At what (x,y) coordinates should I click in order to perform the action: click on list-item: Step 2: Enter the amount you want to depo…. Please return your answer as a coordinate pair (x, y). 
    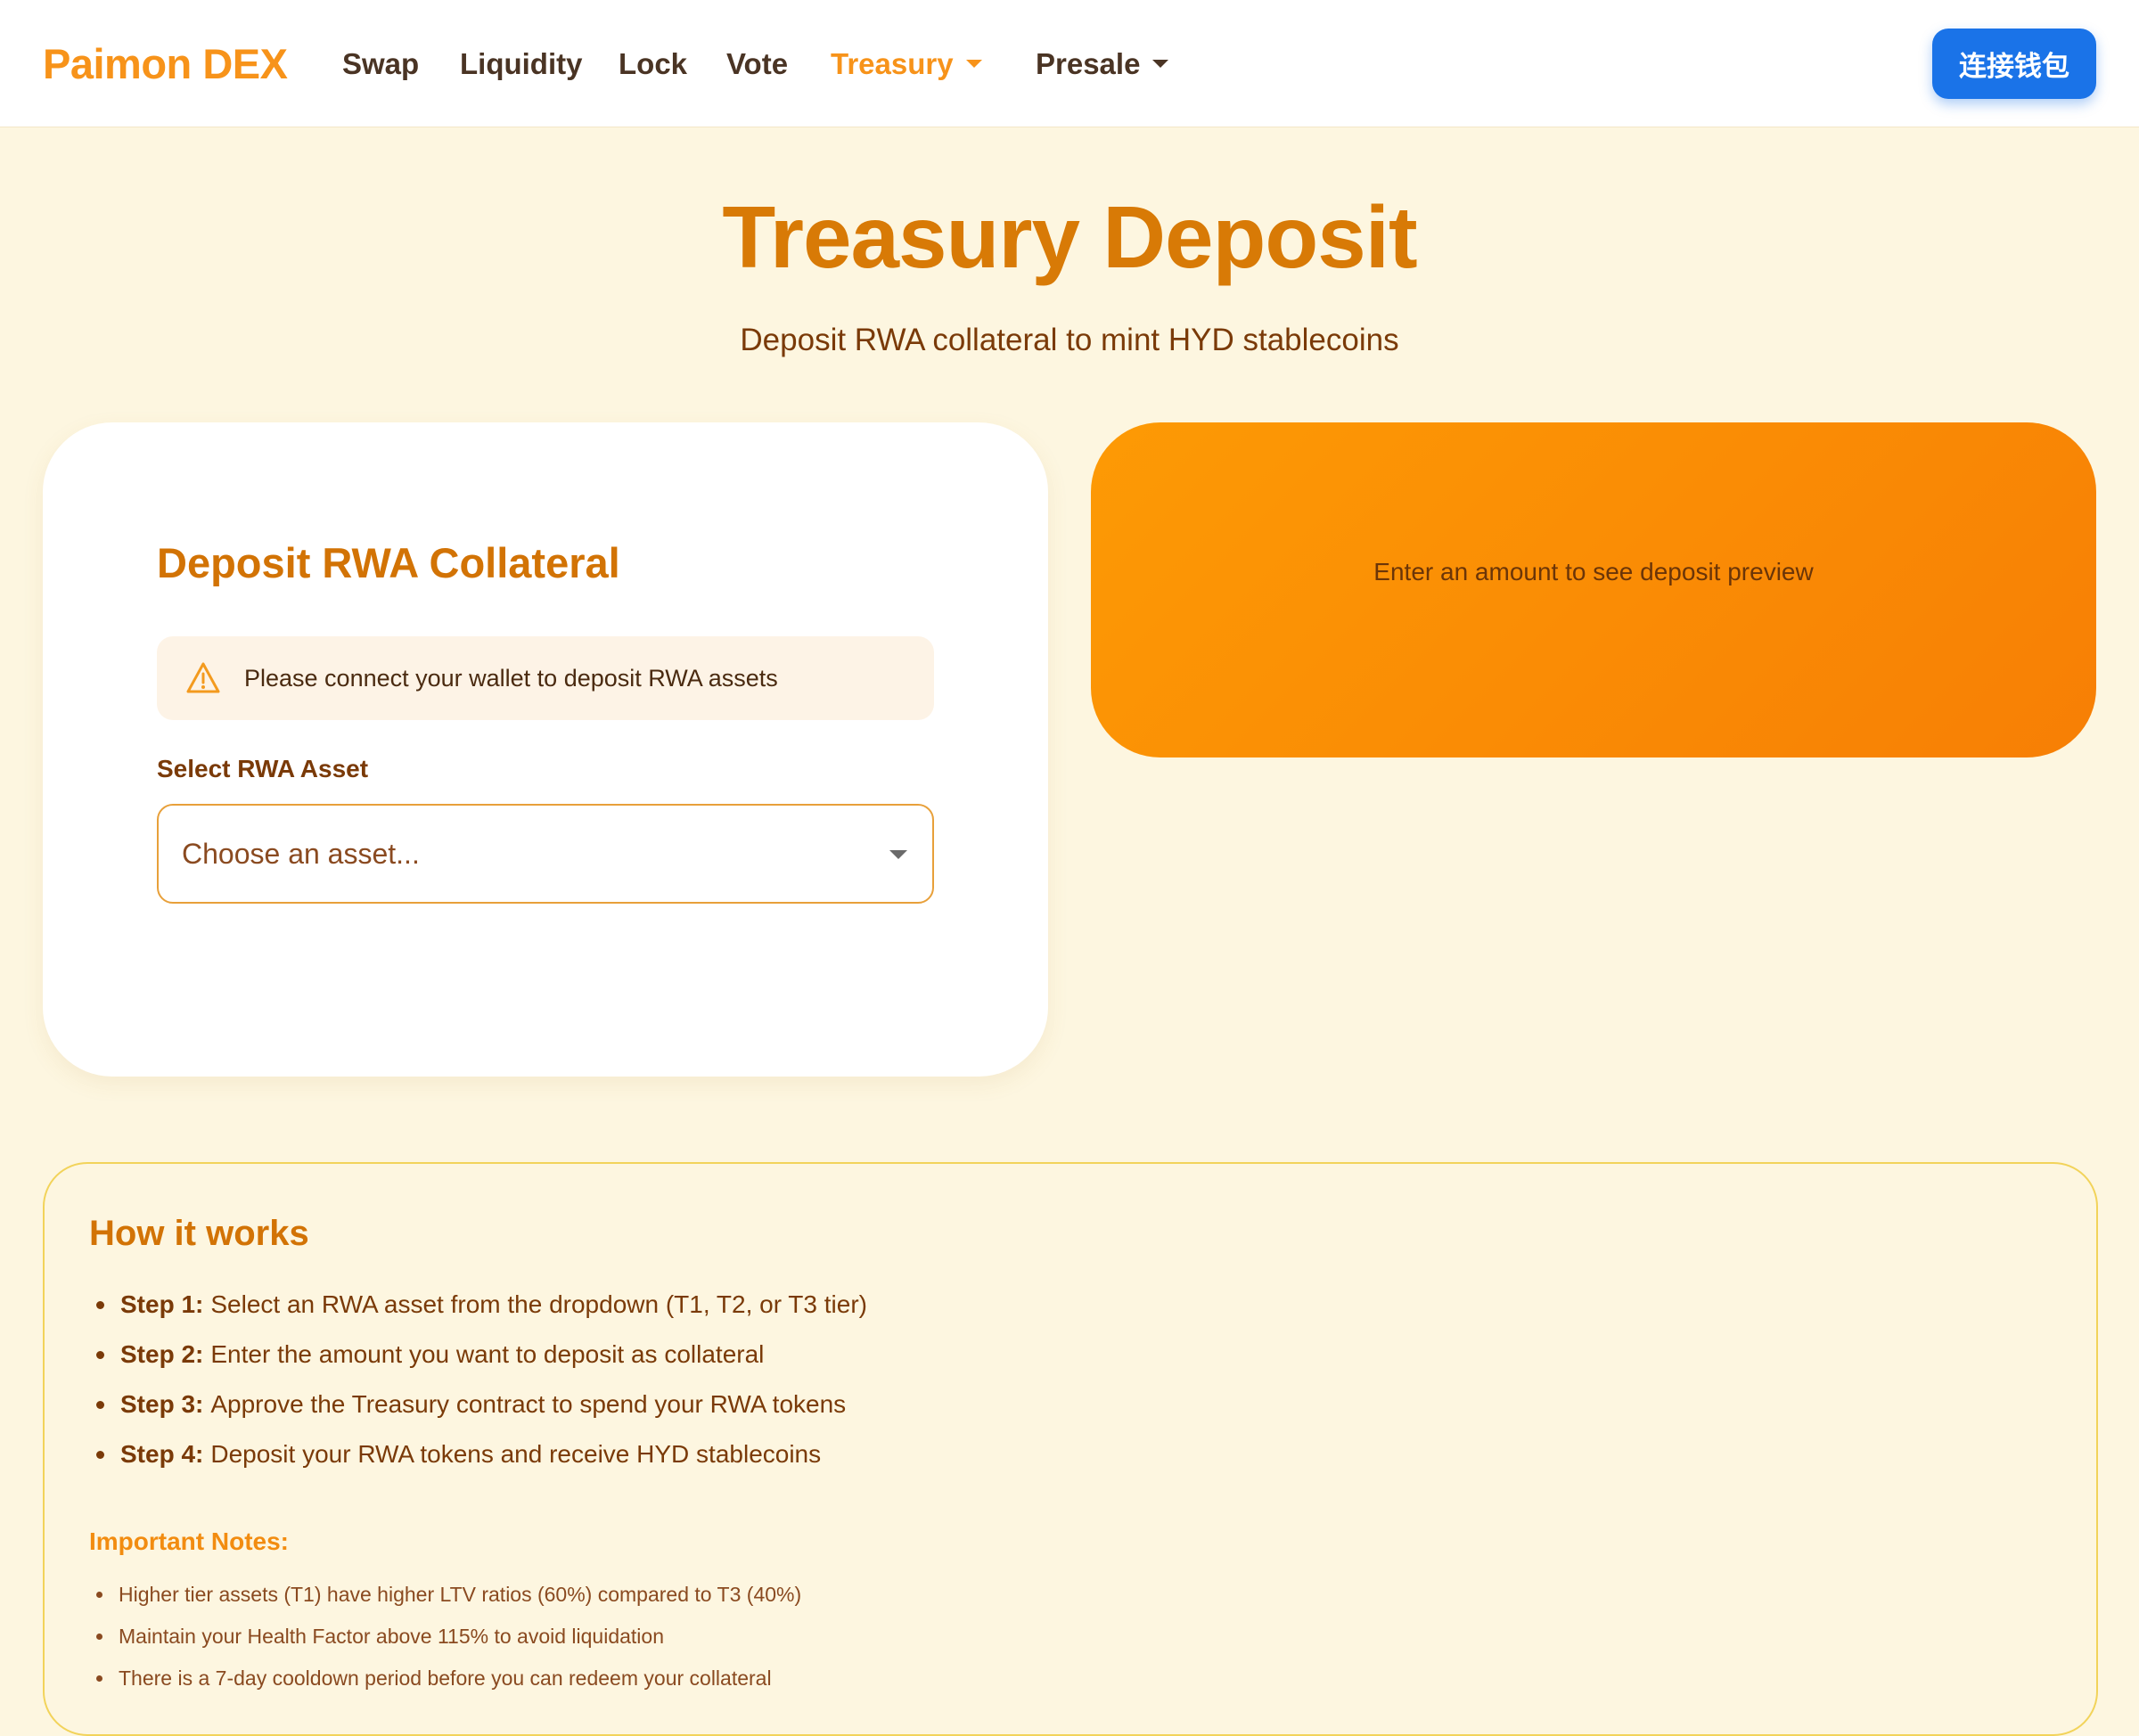
    Looking at the image, I should click on (478, 1355).